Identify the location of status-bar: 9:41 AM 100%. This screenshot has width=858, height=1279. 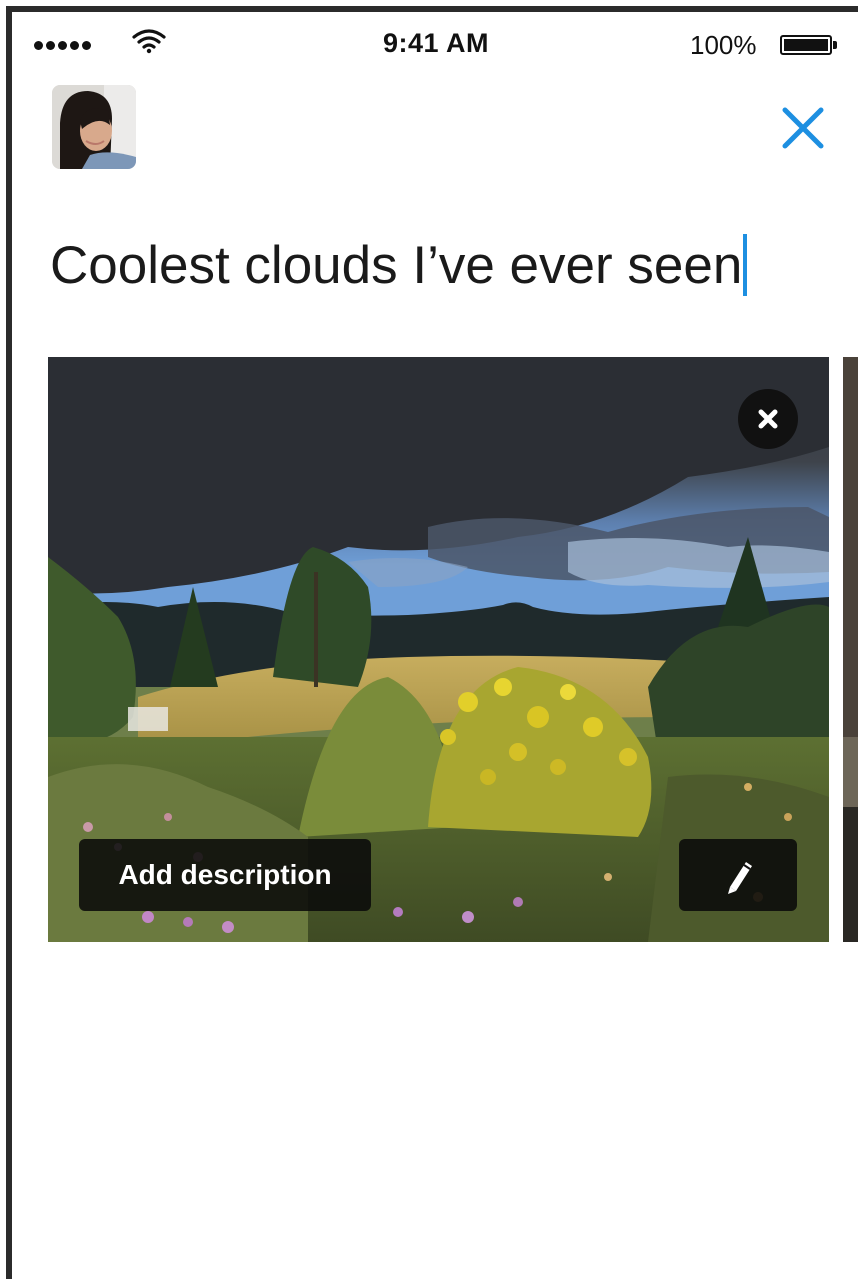
(436, 43).